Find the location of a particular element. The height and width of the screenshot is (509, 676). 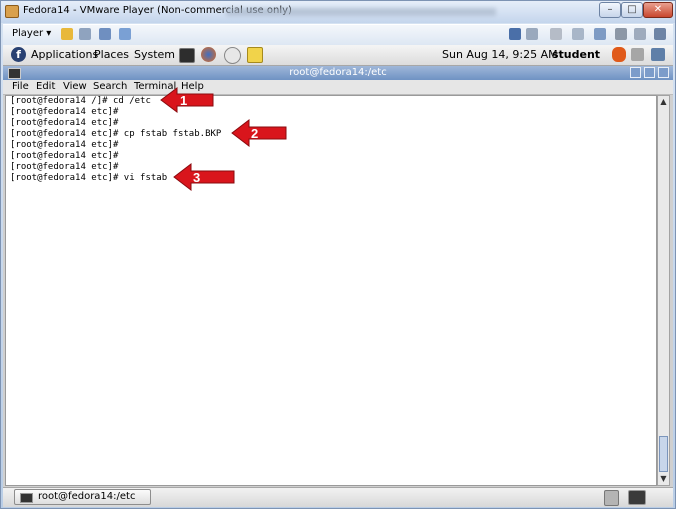

scroll-up-icon: ▲ is located at coordinates (663, 102).